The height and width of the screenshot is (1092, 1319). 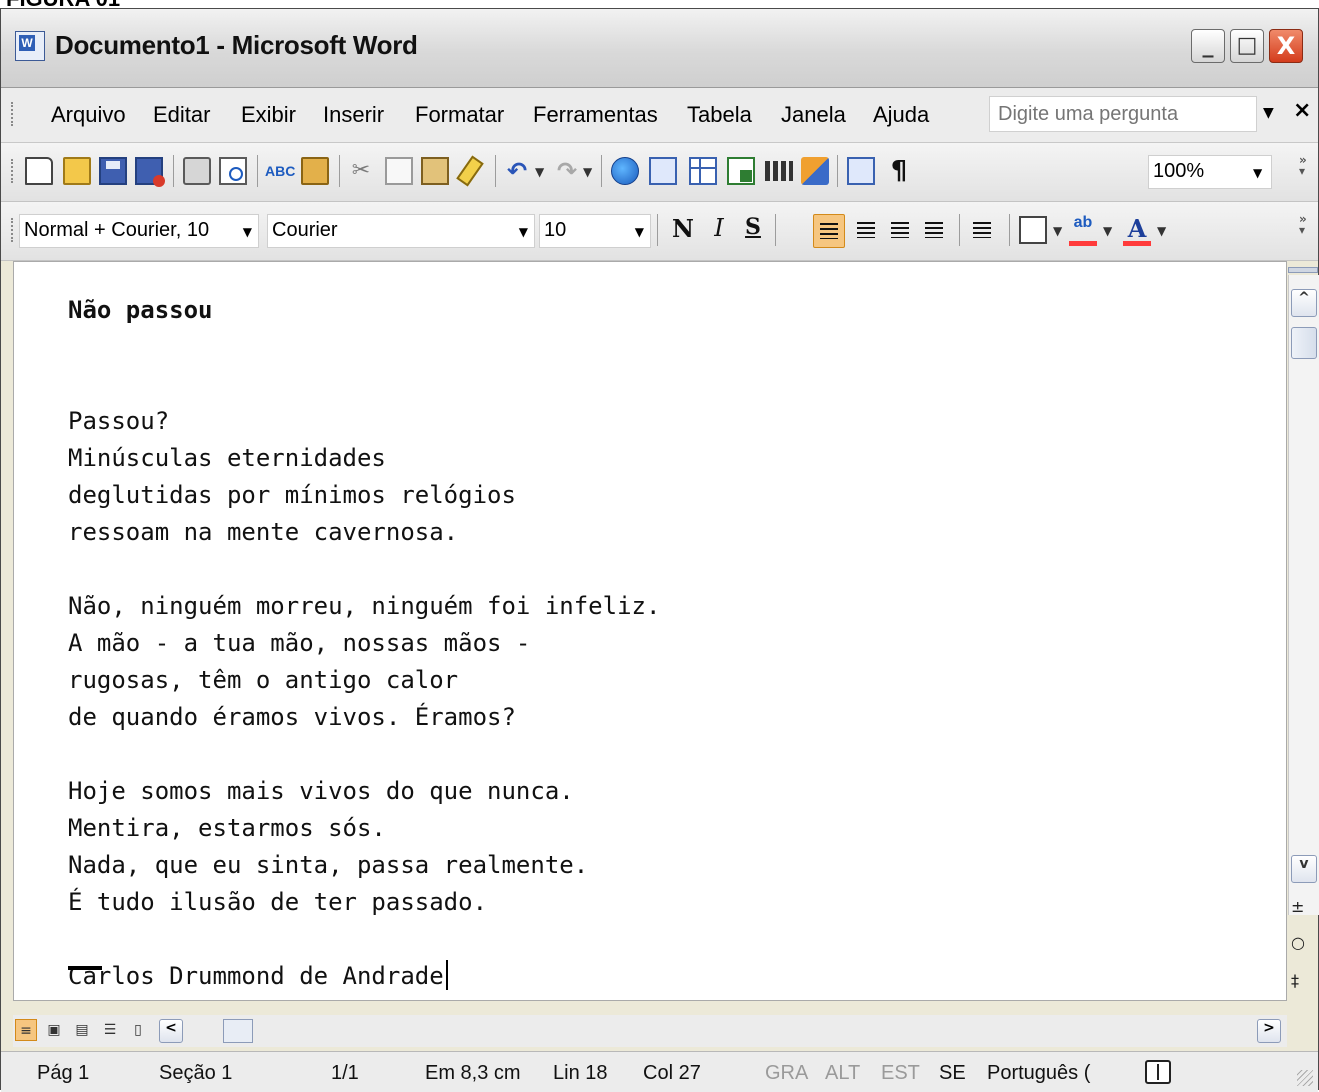 What do you see at coordinates (113, 171) in the screenshot?
I see `save-icon` at bounding box center [113, 171].